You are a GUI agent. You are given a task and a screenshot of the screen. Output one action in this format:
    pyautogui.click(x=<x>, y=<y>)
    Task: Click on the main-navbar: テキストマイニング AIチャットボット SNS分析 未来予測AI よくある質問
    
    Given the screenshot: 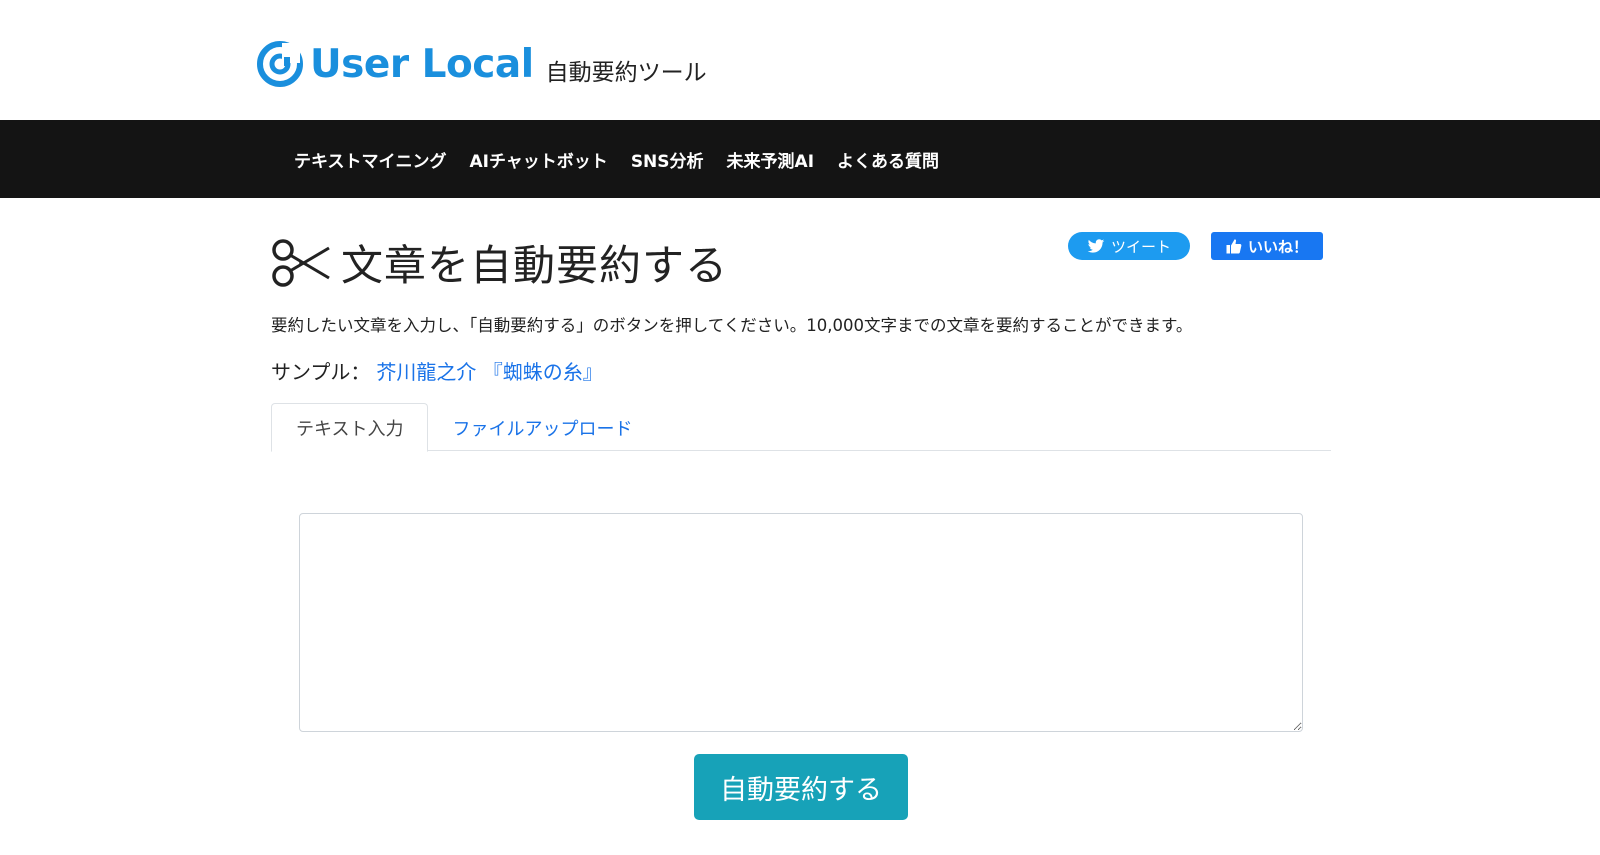 What is the action you would take?
    pyautogui.click(x=800, y=159)
    